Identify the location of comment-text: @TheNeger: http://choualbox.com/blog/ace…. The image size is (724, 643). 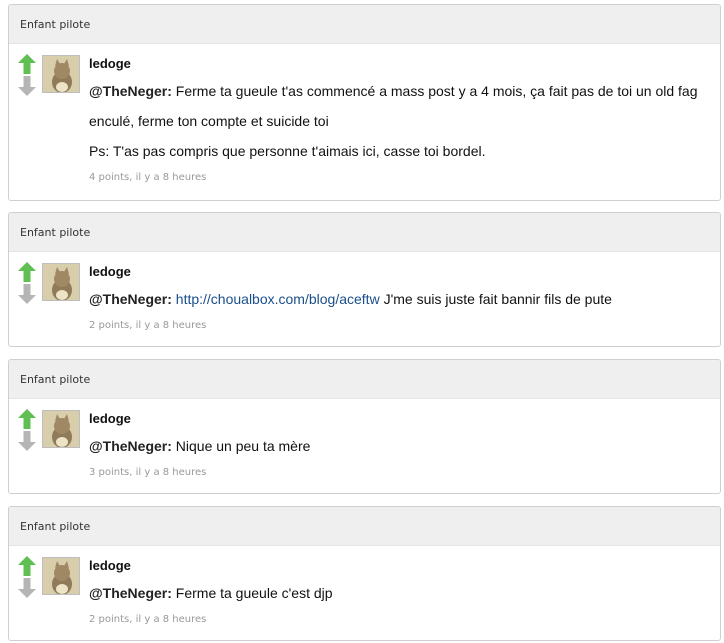
(399, 299).